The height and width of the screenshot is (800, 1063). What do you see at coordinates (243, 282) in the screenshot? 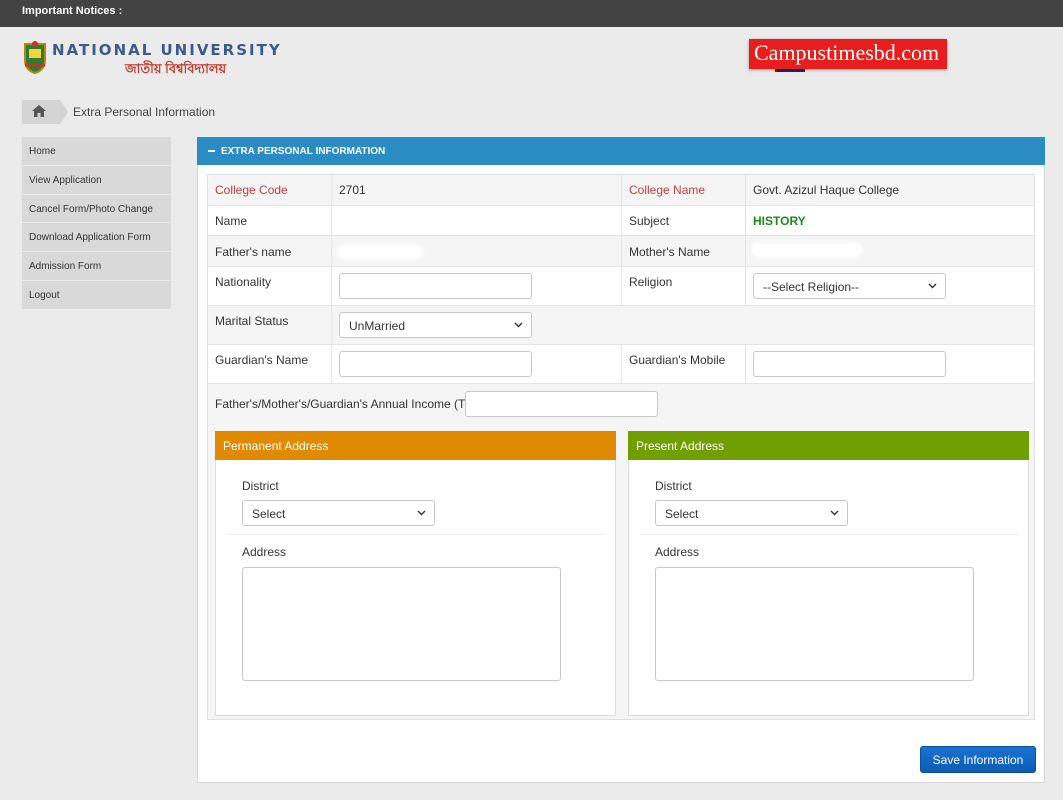
I see `nationality-label: Nationality` at bounding box center [243, 282].